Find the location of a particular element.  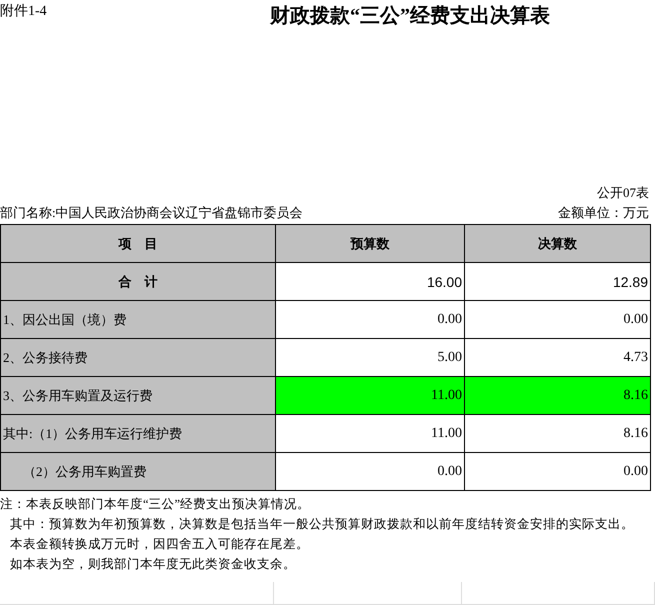

column-header: 预算数 is located at coordinates (370, 243).